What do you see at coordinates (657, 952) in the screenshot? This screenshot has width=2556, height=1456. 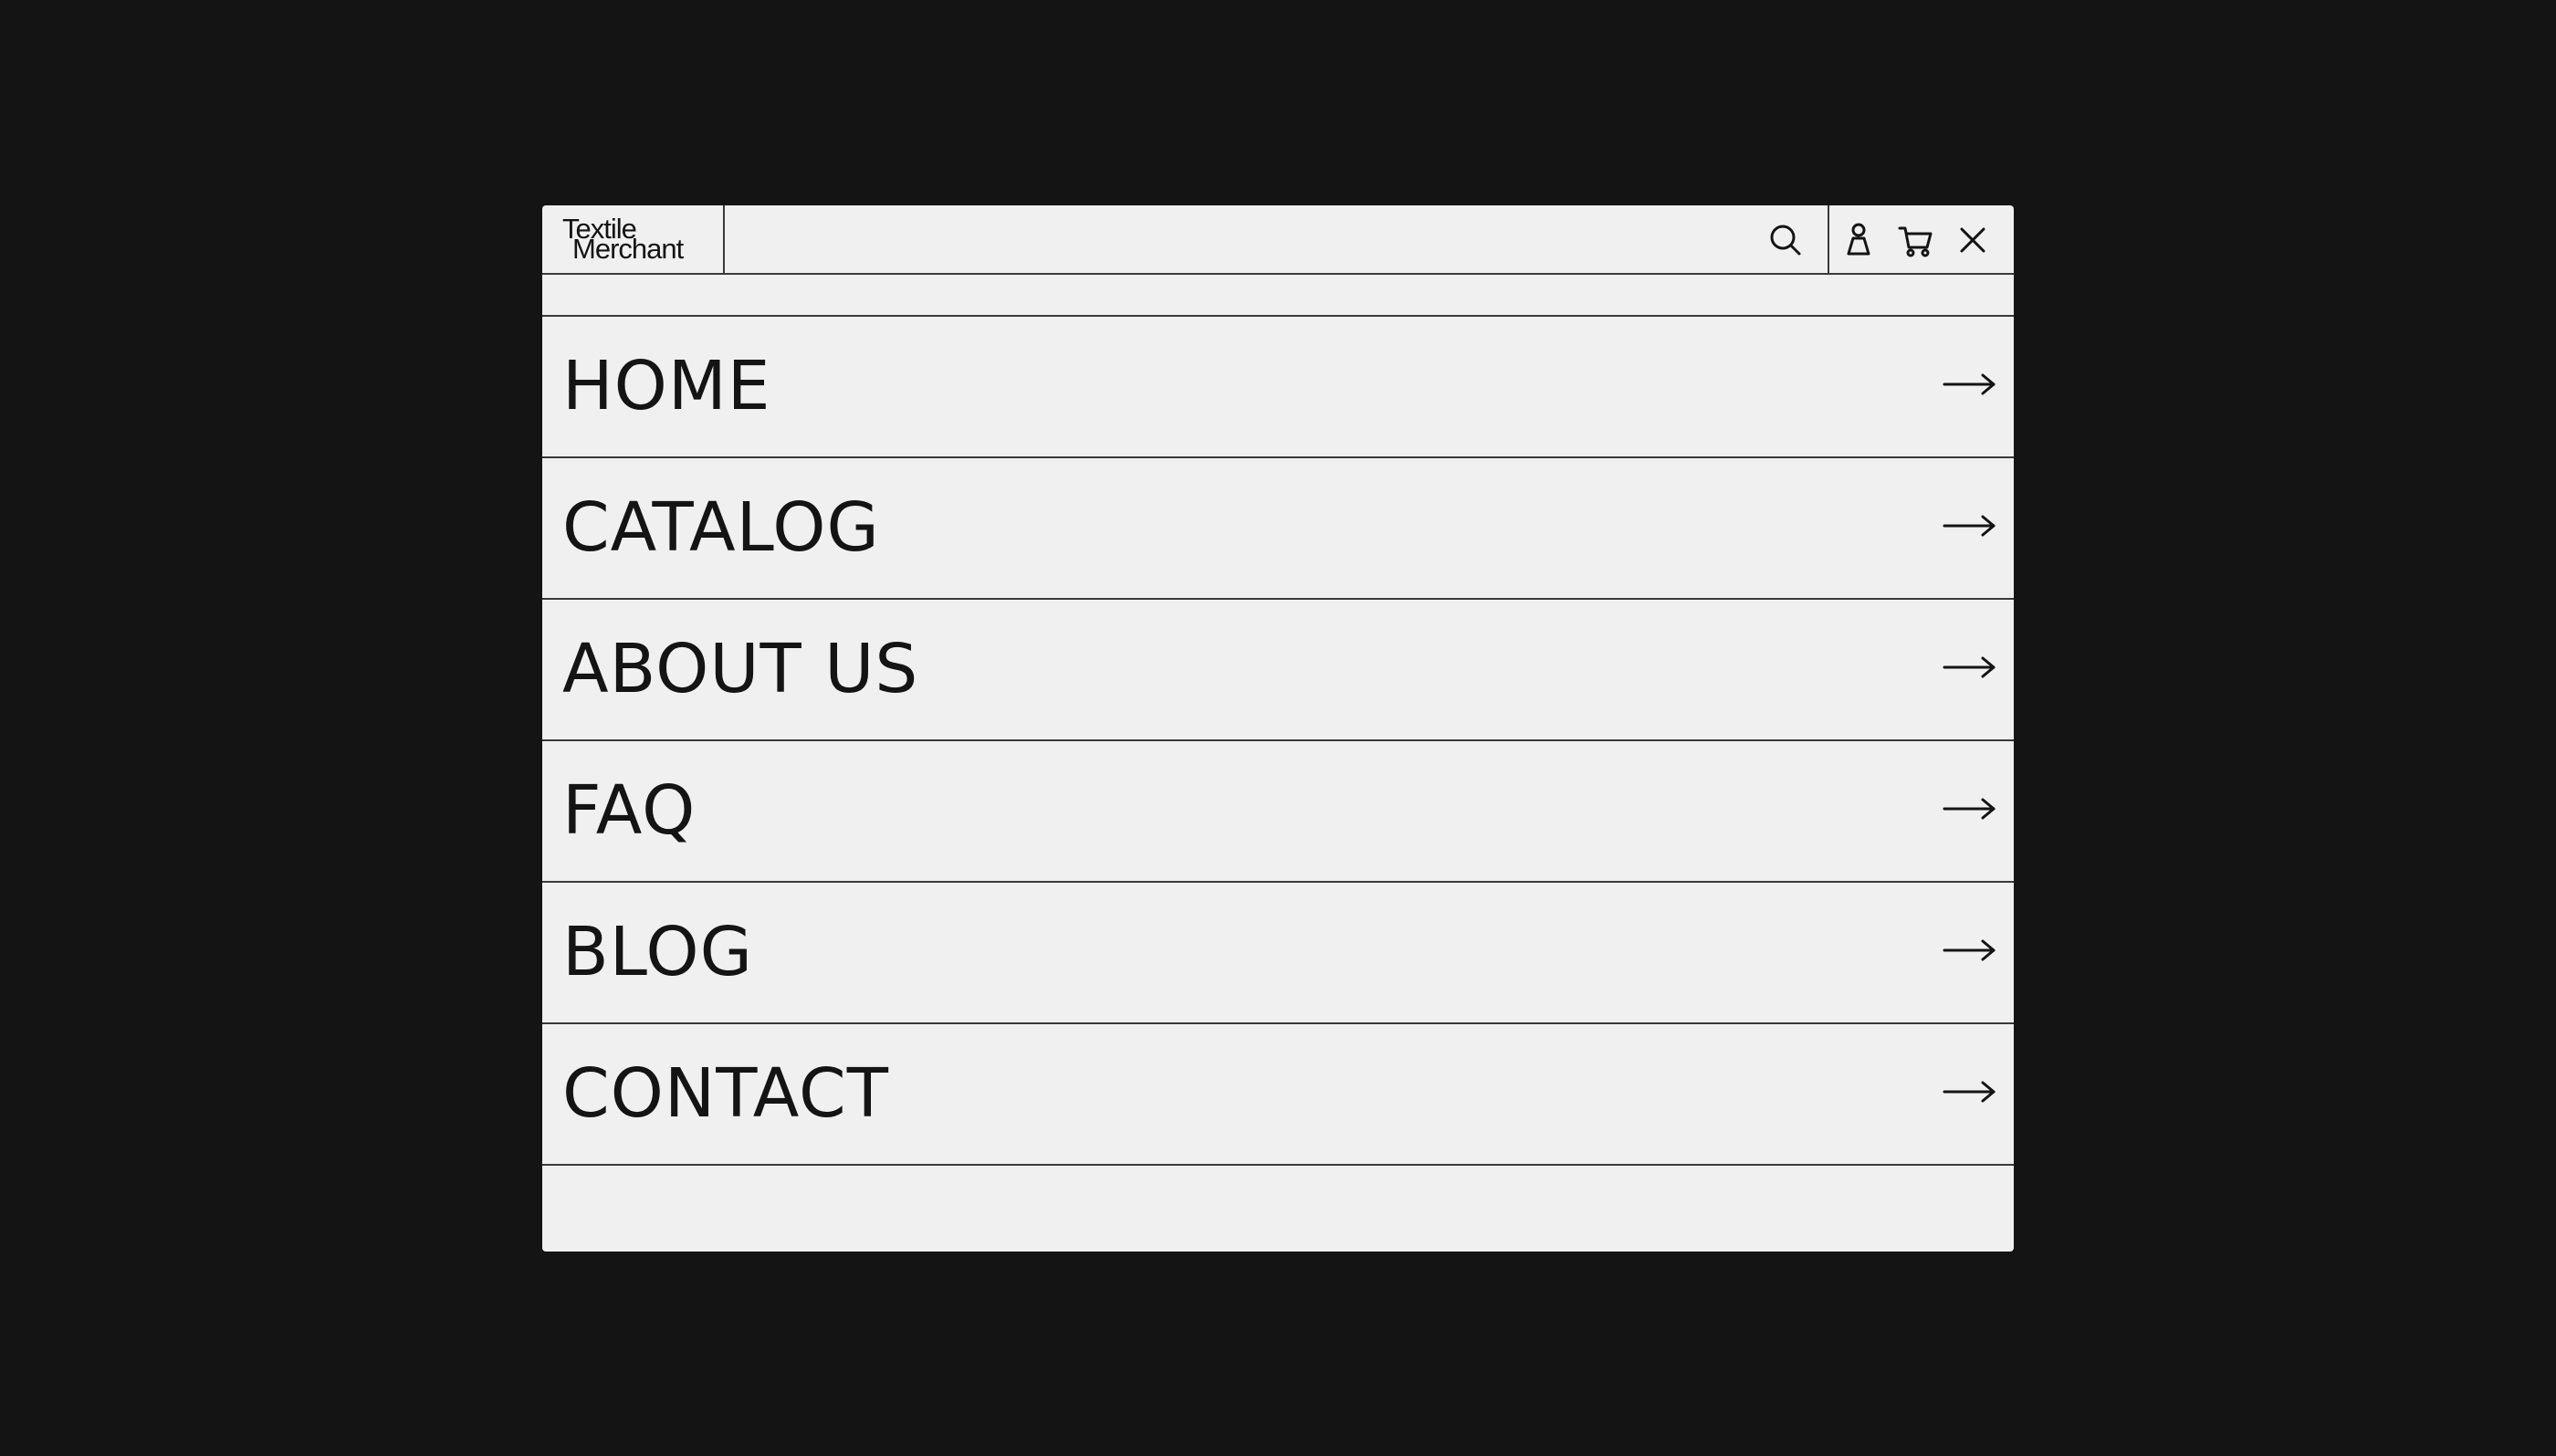 I see `menu-item-label: BLOG` at bounding box center [657, 952].